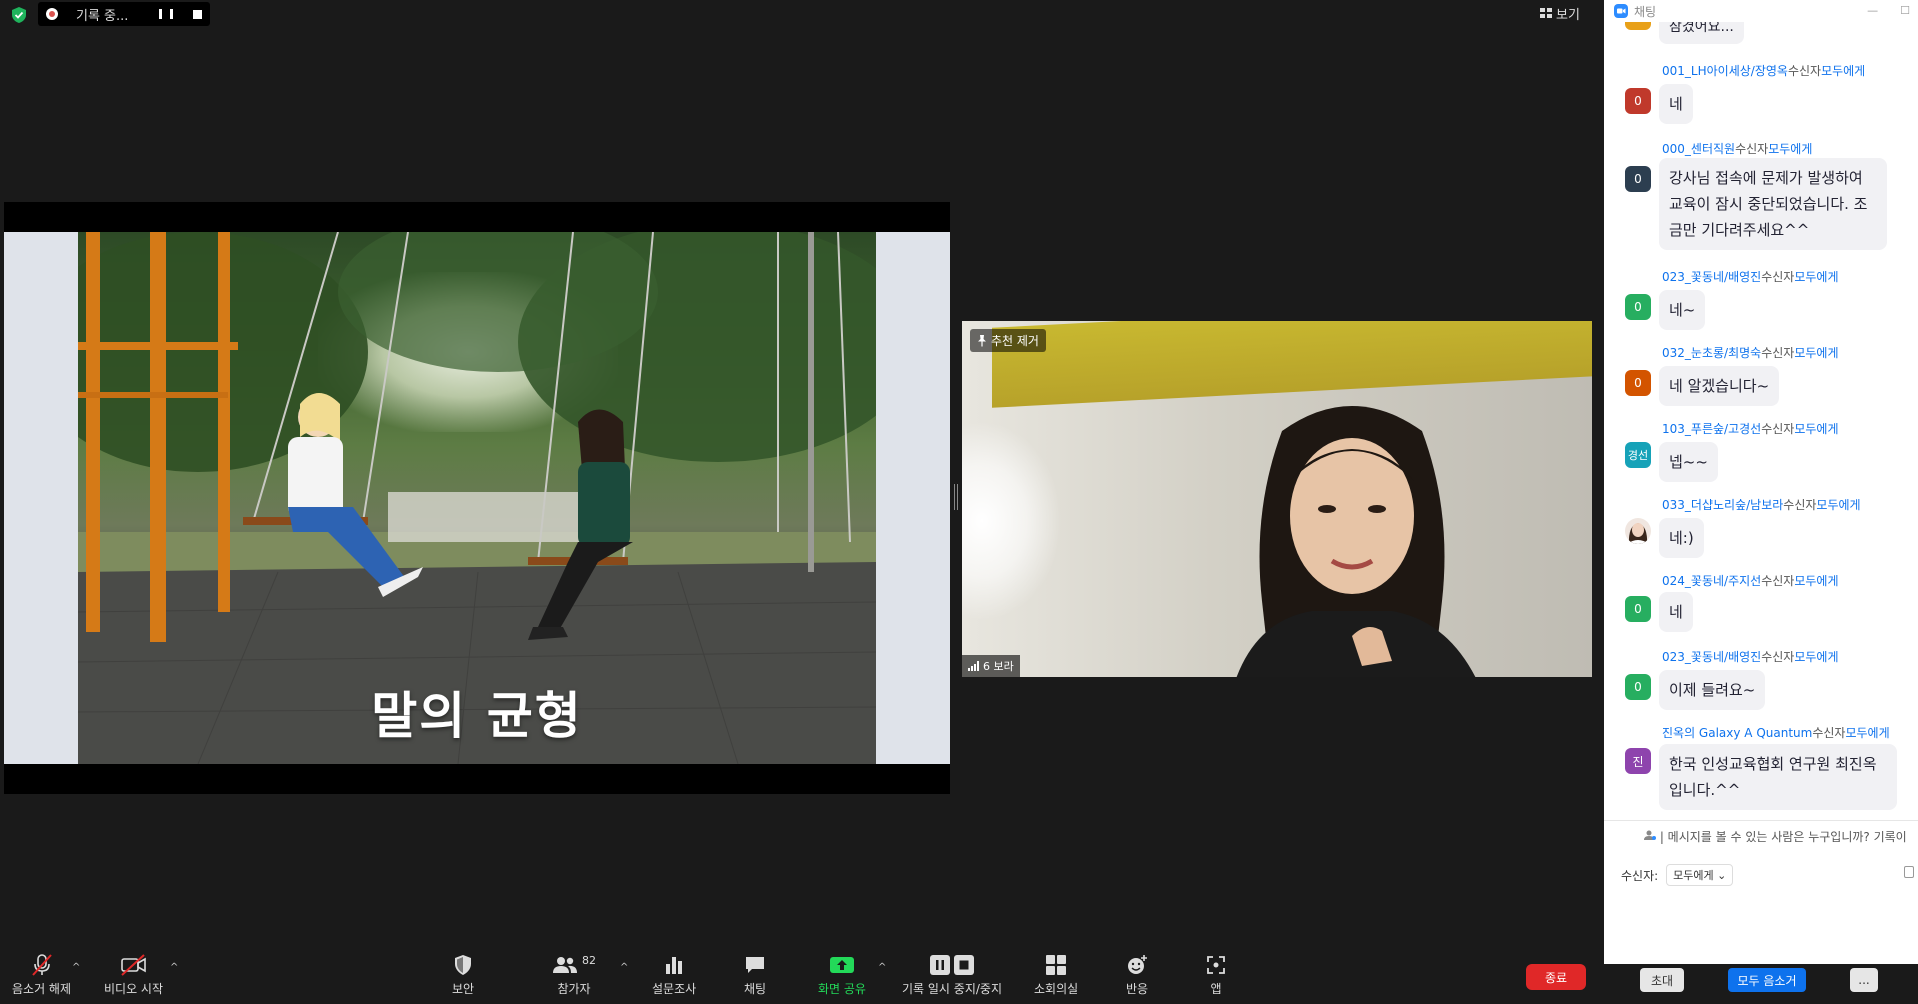 This screenshot has height=1004, width=1918. Describe the element at coordinates (1216, 965) in the screenshot. I see `apps-icon` at that location.